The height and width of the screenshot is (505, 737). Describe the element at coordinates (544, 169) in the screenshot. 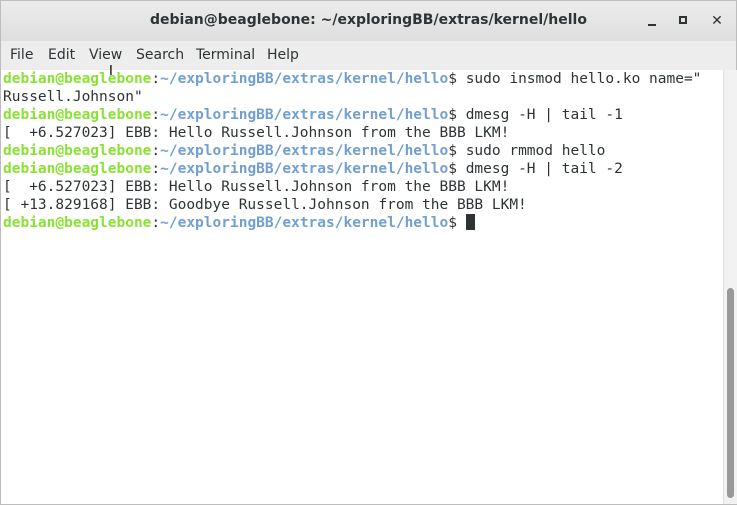

I see `command-text: dmesg -H | tail -2` at that location.